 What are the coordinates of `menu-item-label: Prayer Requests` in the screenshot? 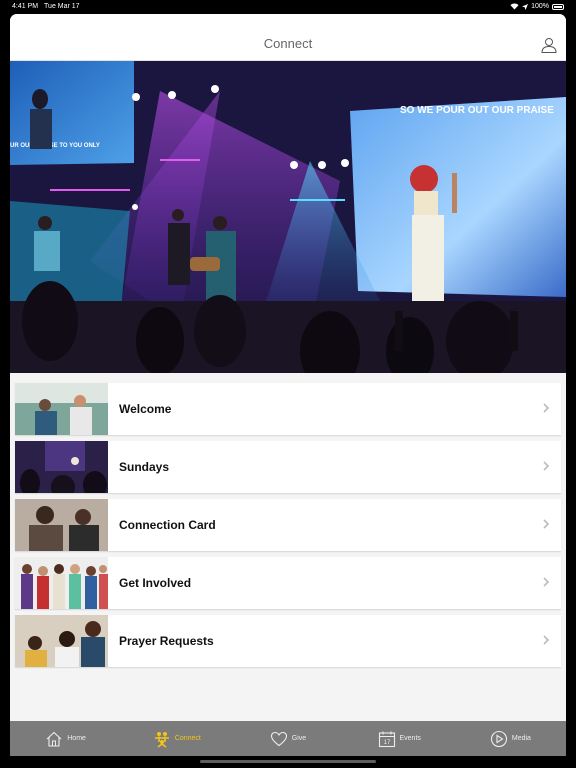 It's located at (166, 641).